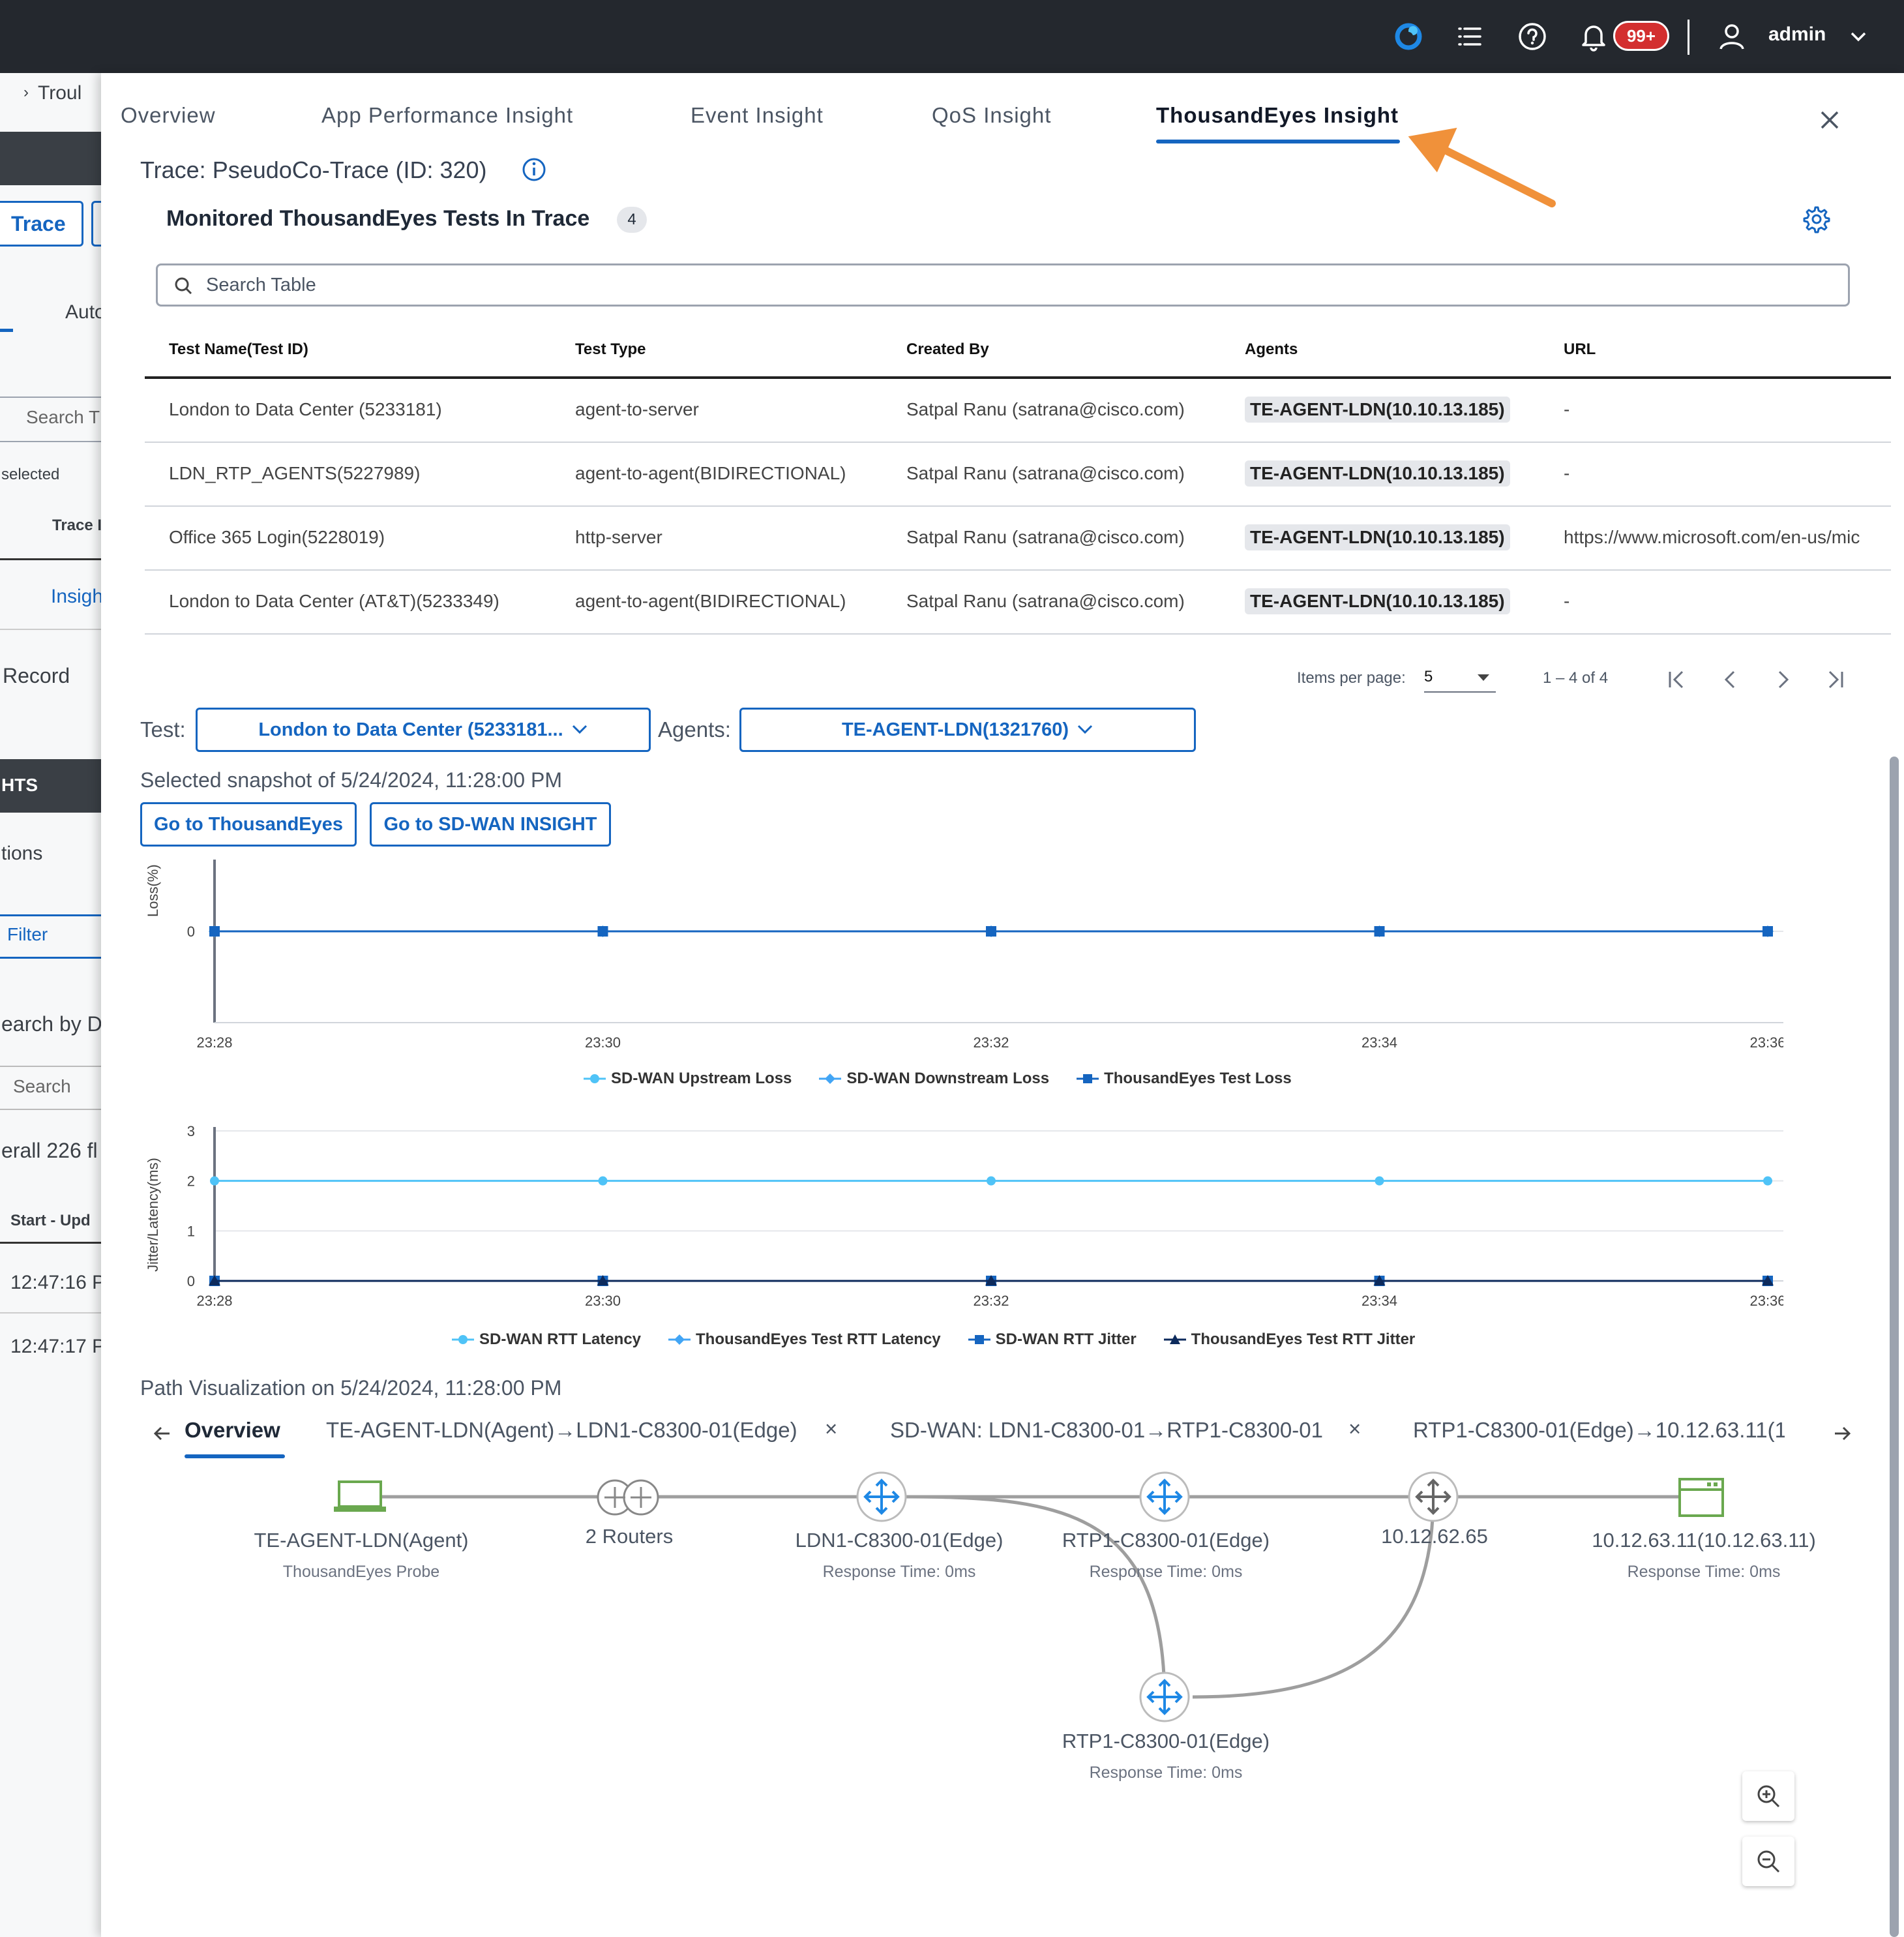 The width and height of the screenshot is (1904, 1937). I want to click on x-tick-label: 23:28, so click(214, 1042).